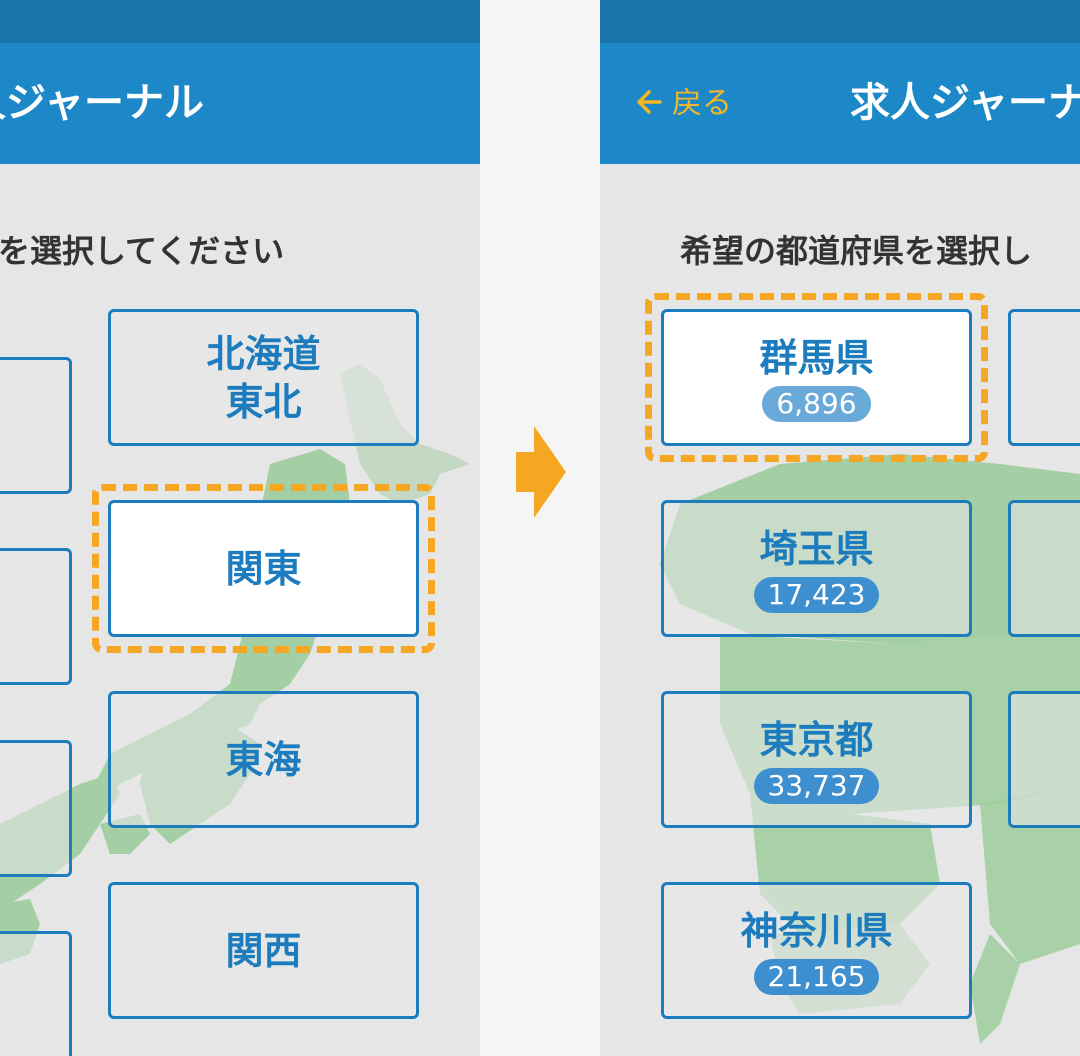 This screenshot has height=1056, width=1080. I want to click on back-label: 戻る, so click(702, 103).